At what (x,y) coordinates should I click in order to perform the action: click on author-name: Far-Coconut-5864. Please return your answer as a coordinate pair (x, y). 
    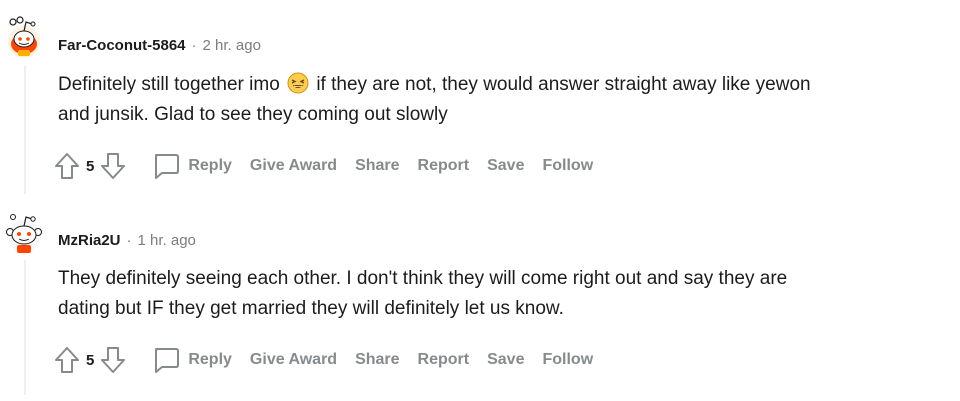
    Looking at the image, I should click on (122, 45).